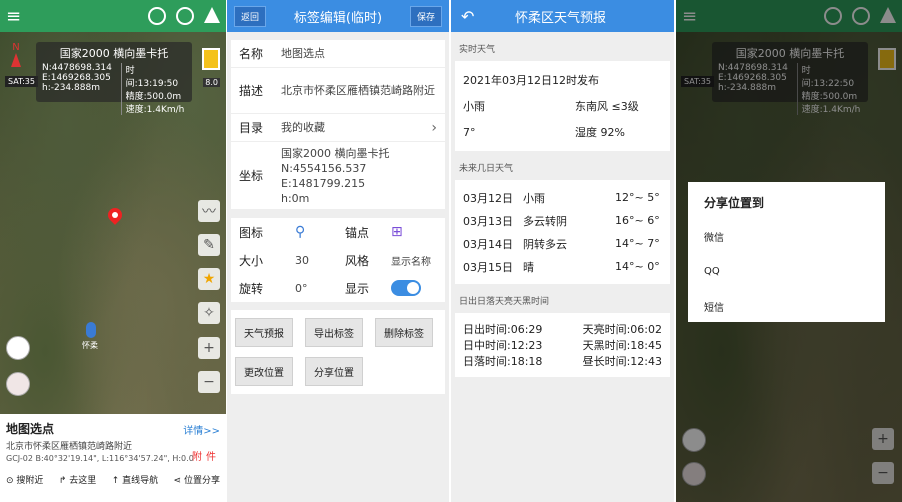 The height and width of the screenshot is (502, 902). What do you see at coordinates (114, 53) in the screenshot?
I see `coord-title: 国家2000 横向墨卡托` at bounding box center [114, 53].